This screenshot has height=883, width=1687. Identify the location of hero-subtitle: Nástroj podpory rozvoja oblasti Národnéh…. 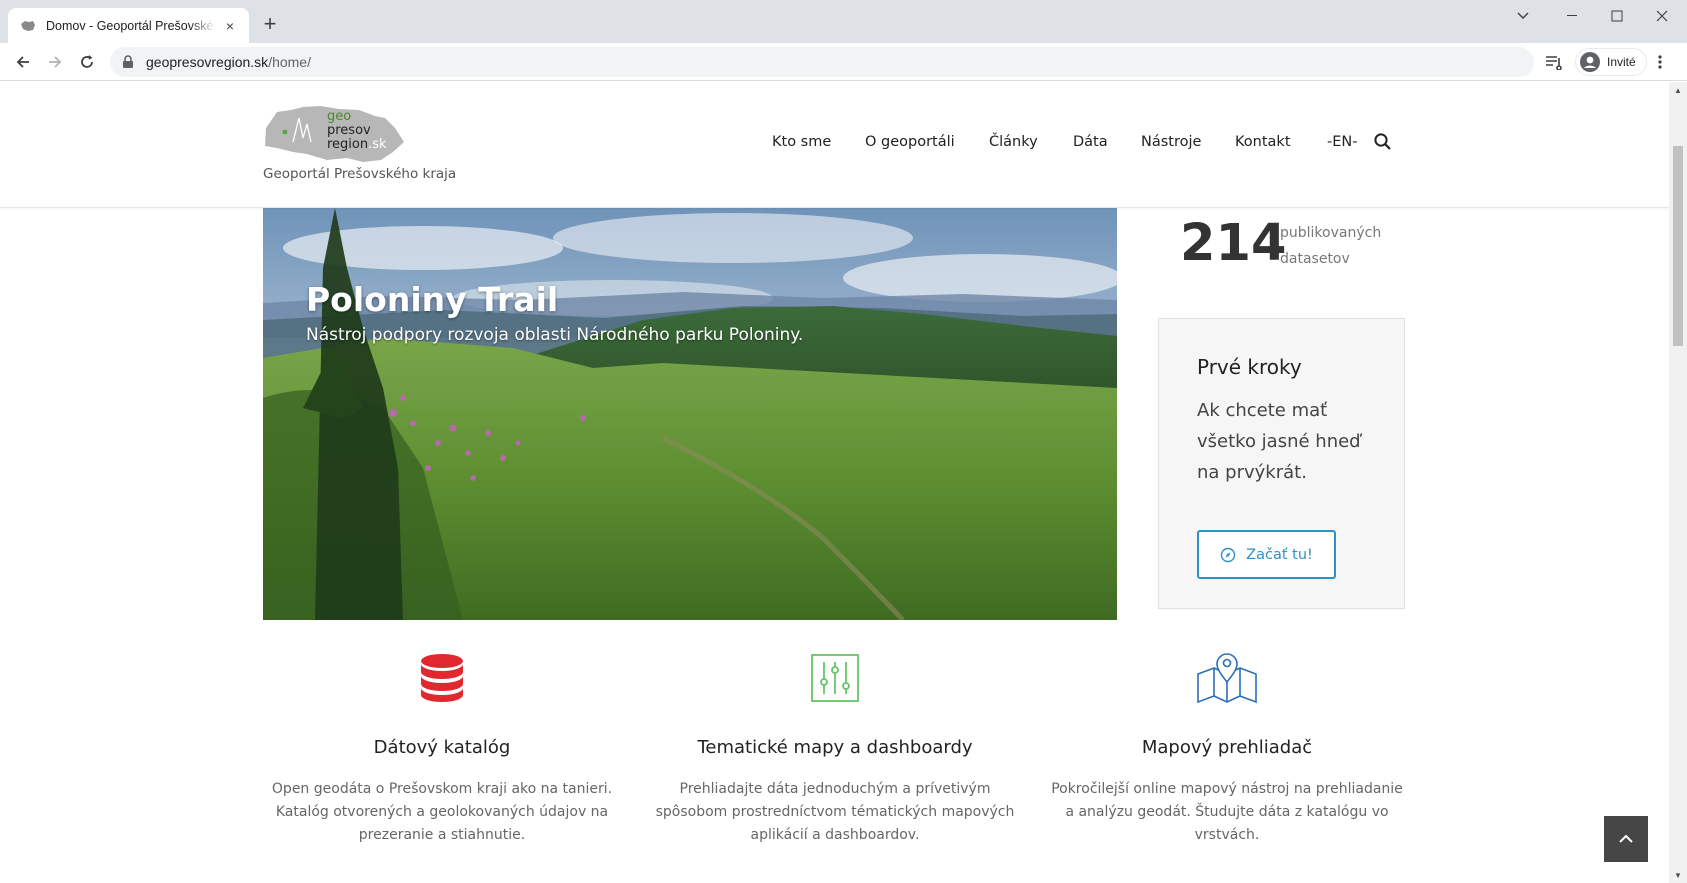
(555, 335).